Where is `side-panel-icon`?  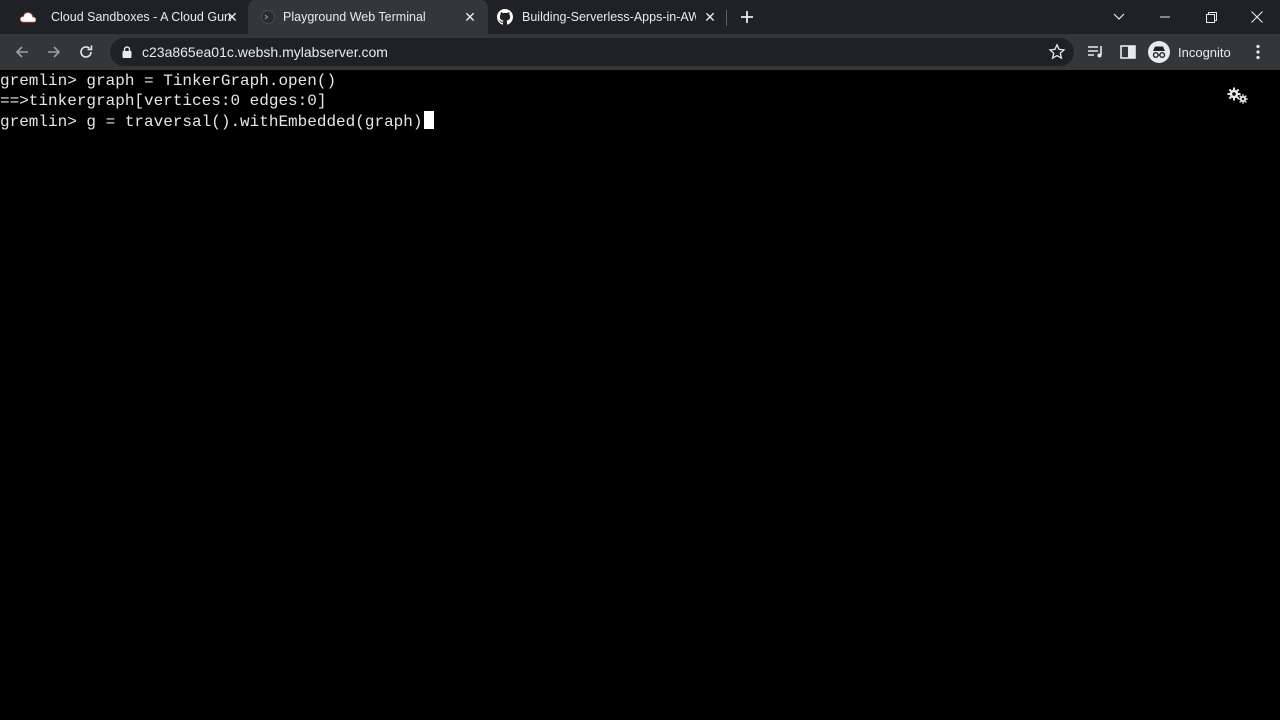
side-panel-icon is located at coordinates (1128, 52).